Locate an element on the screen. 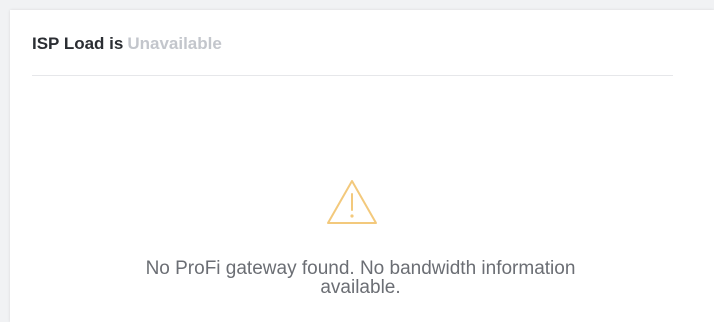 Image resolution: width=714 pixels, height=322 pixels. header-divider is located at coordinates (352, 75).